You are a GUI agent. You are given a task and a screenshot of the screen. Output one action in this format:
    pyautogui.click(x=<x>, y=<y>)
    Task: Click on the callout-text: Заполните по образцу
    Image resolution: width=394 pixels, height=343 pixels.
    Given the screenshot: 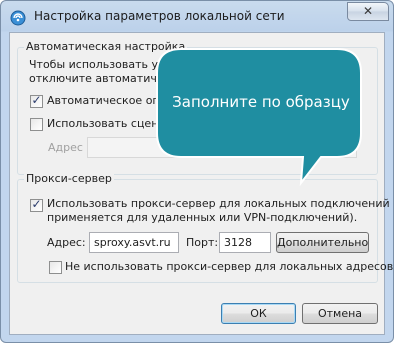 What is the action you would take?
    pyautogui.click(x=261, y=102)
    